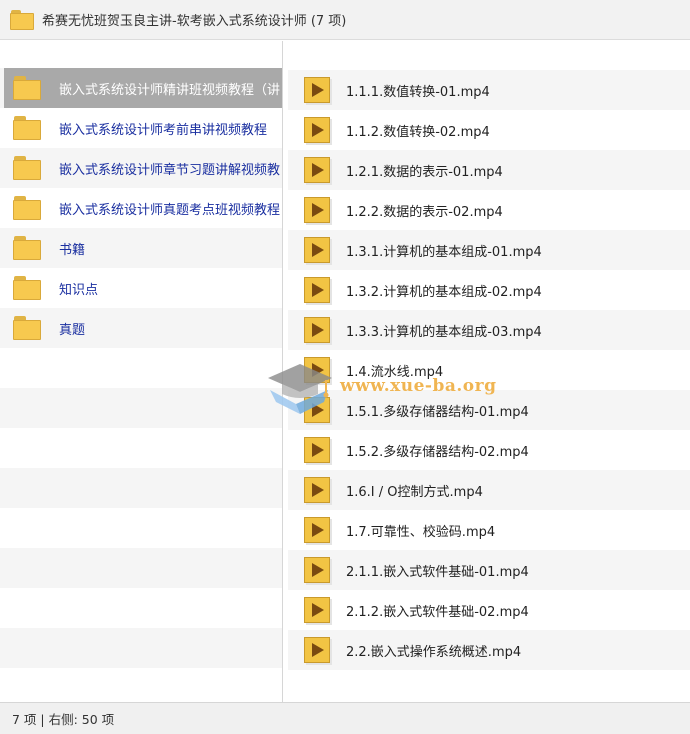 This screenshot has width=690, height=734. I want to click on title-bar: 希赛无忧班贺玉良主讲-软考嵌入式系统设计师 (7 项), so click(345, 20).